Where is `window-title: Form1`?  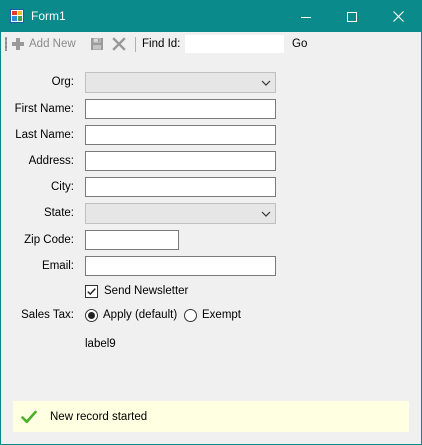
window-title: Form1 is located at coordinates (48, 16).